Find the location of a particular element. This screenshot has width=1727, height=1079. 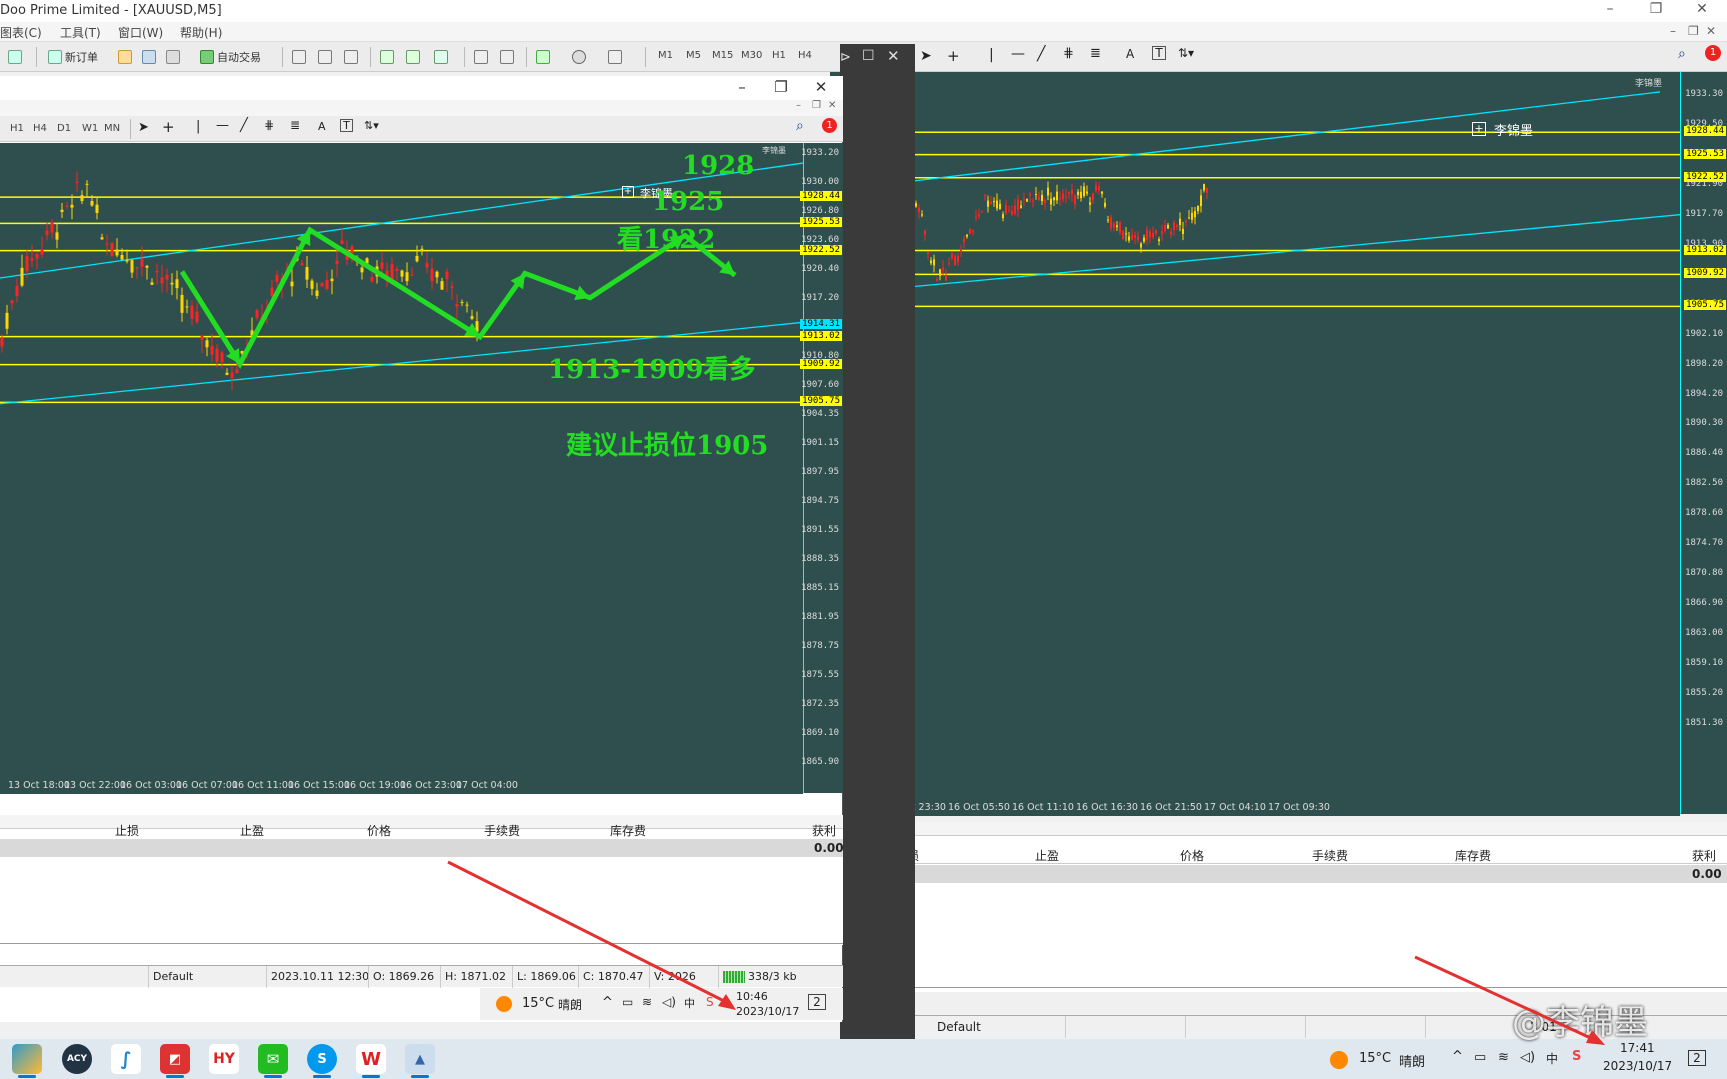

bar-chart-icon is located at coordinates (299, 57).